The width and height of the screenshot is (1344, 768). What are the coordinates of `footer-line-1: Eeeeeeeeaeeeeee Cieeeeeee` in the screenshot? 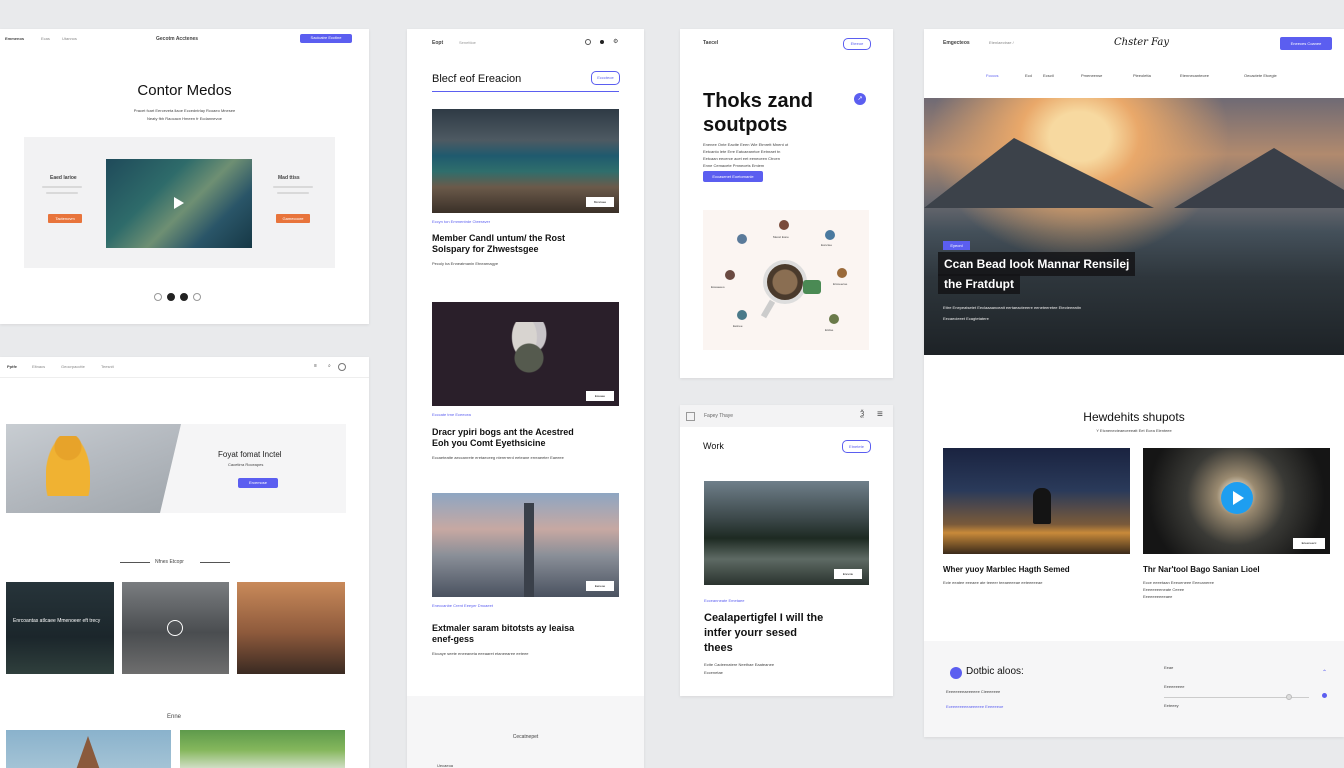 It's located at (973, 691).